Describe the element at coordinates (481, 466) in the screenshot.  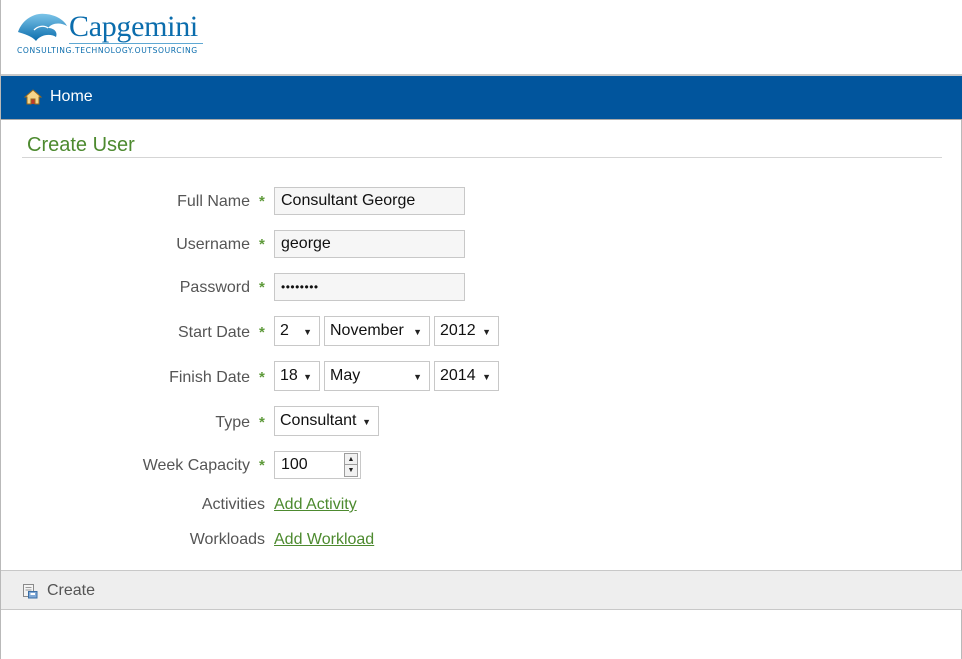
I see `row-week-capacity: Week Capacity * 100 ▲ ▼` at that location.